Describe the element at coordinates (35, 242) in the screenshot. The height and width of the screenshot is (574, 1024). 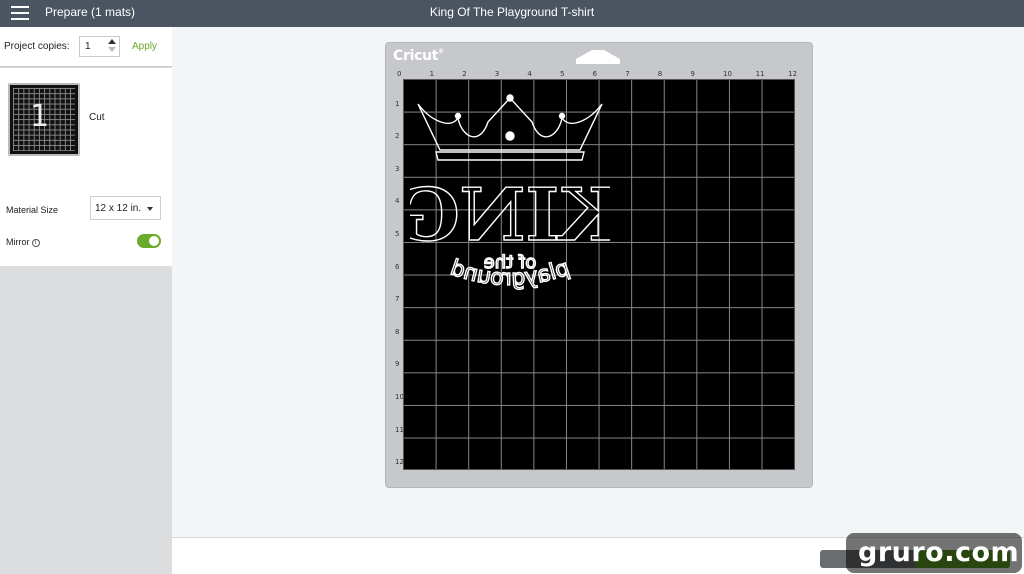
I see `info-icon: i` at that location.